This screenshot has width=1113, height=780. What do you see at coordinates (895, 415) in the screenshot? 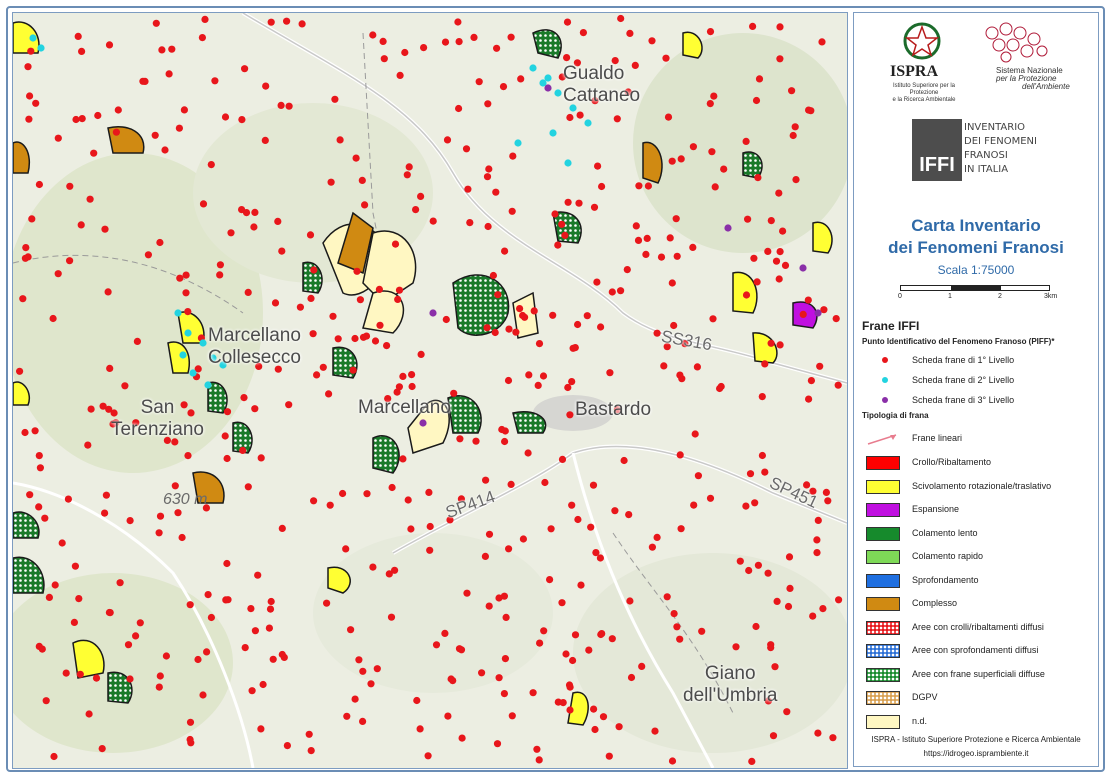
I see `tipologia-heading: Tipologia di frana` at bounding box center [895, 415].